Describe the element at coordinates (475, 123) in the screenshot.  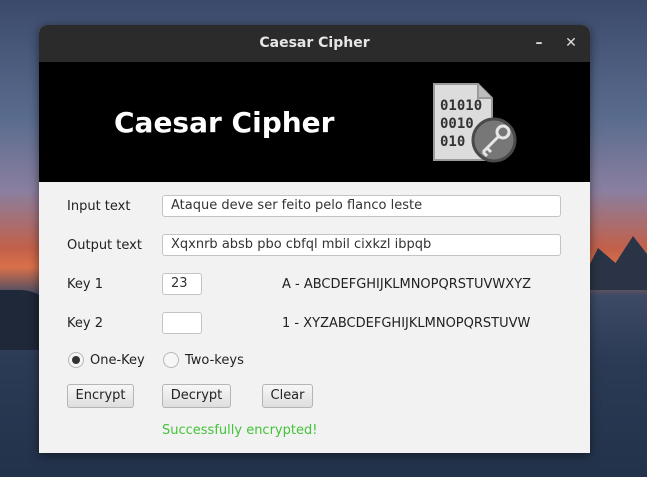
I see `binary-file-key-icon: 01010 0010 010` at that location.